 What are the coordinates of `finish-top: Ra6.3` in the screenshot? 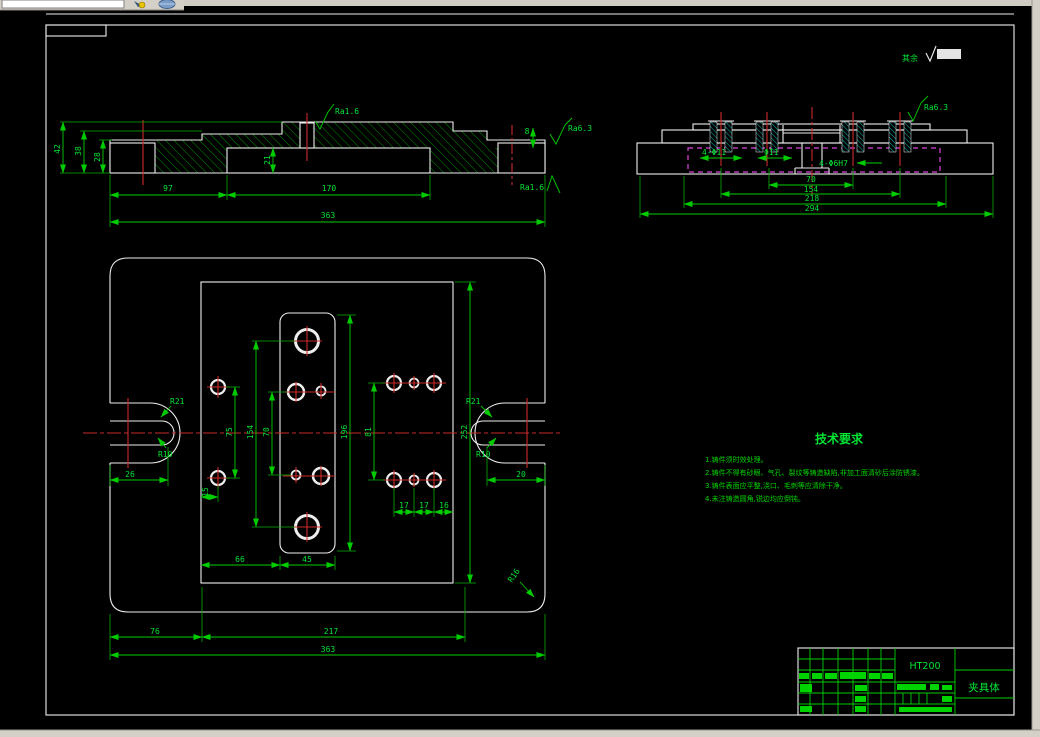 It's located at (936, 107).